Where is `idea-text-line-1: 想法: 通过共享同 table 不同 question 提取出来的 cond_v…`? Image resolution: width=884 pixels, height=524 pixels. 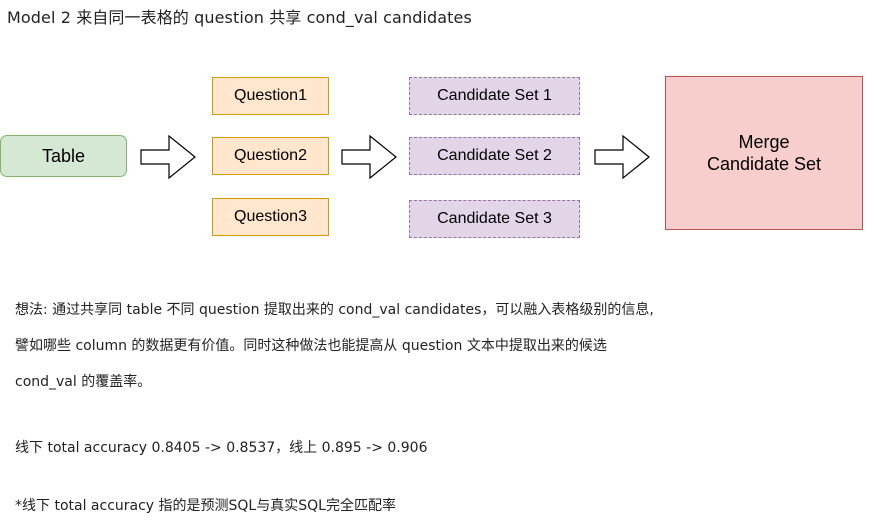
idea-text-line-1: 想法: 通过共享同 table 不同 question 提取出来的 cond_v… is located at coordinates (334, 310).